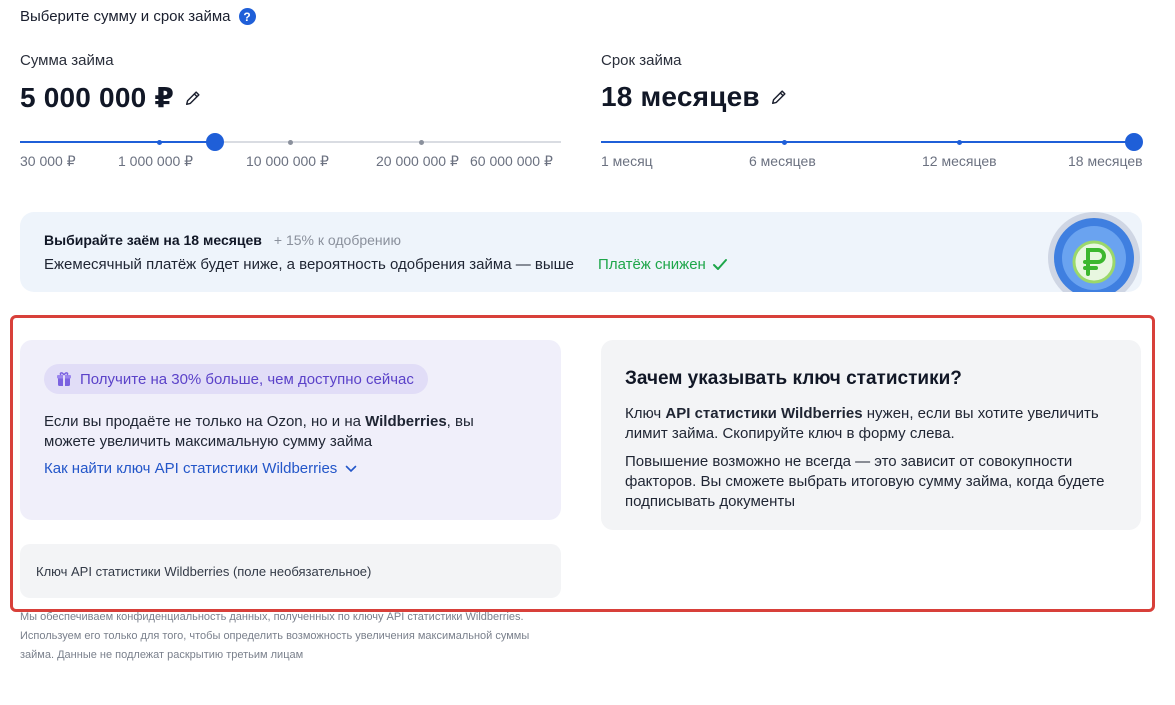  I want to click on section-header: Выберите сумму и срок займа ?, so click(138, 16).